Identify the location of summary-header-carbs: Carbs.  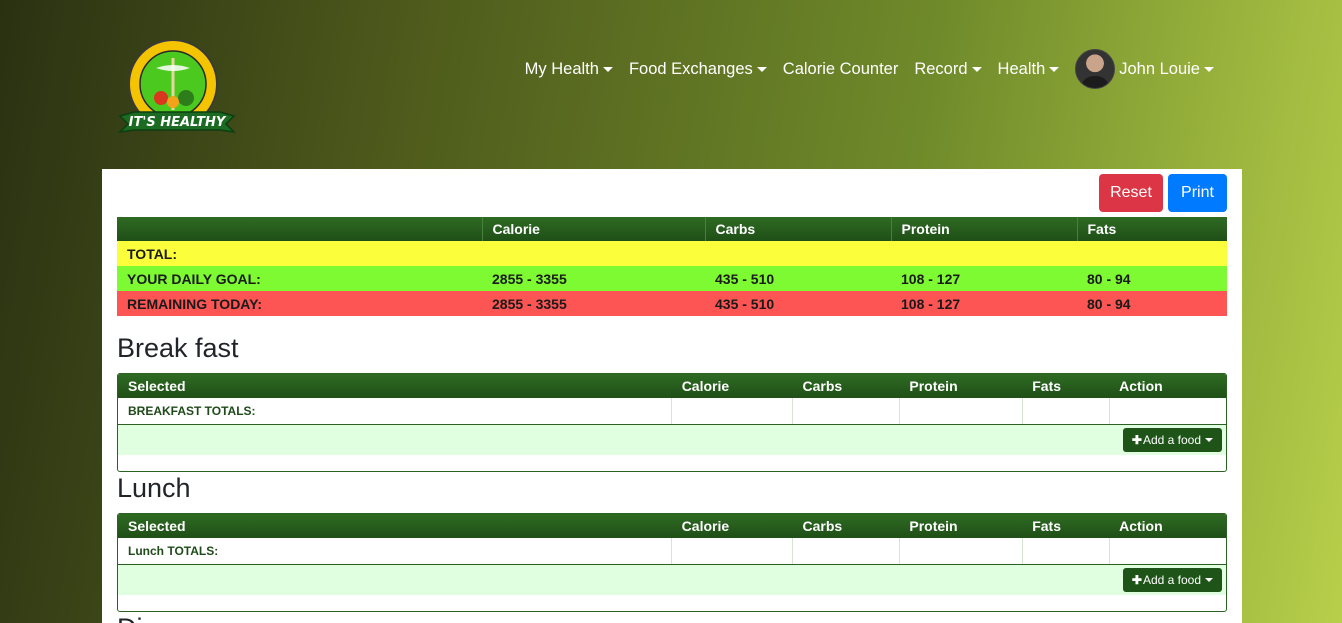
(797, 229).